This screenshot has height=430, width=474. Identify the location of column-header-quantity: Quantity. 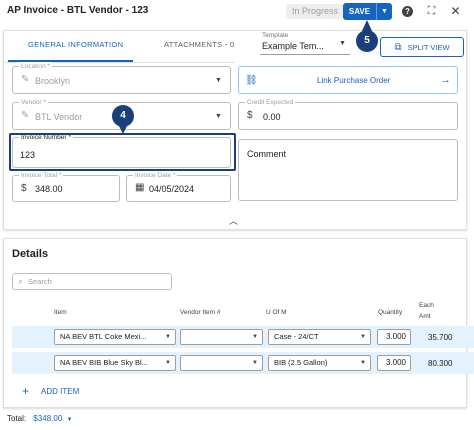
(390, 312).